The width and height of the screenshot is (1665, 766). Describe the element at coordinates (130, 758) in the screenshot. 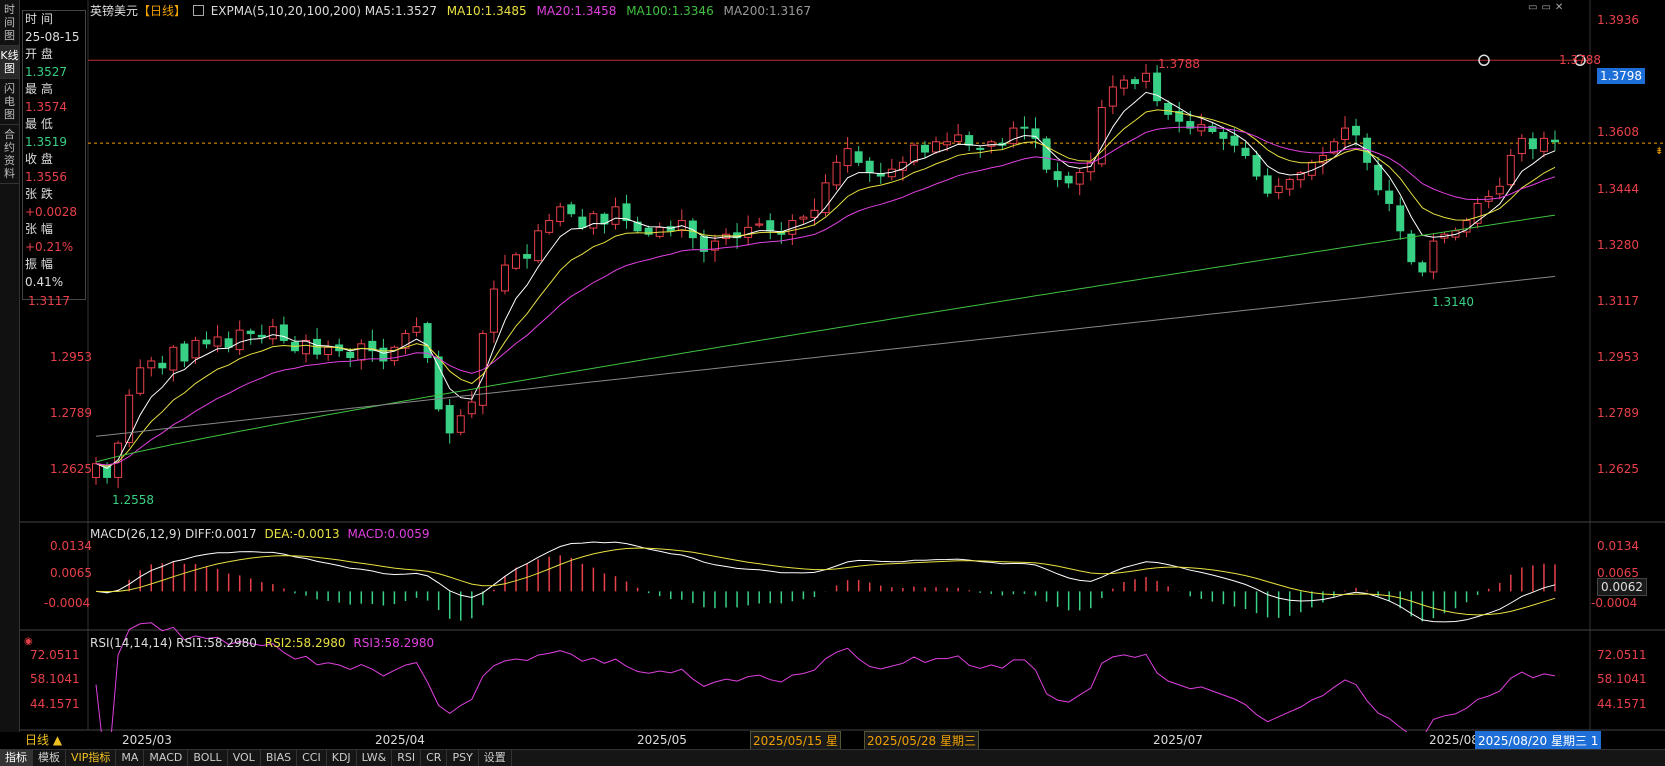

I see `tab-ma: MA` at that location.